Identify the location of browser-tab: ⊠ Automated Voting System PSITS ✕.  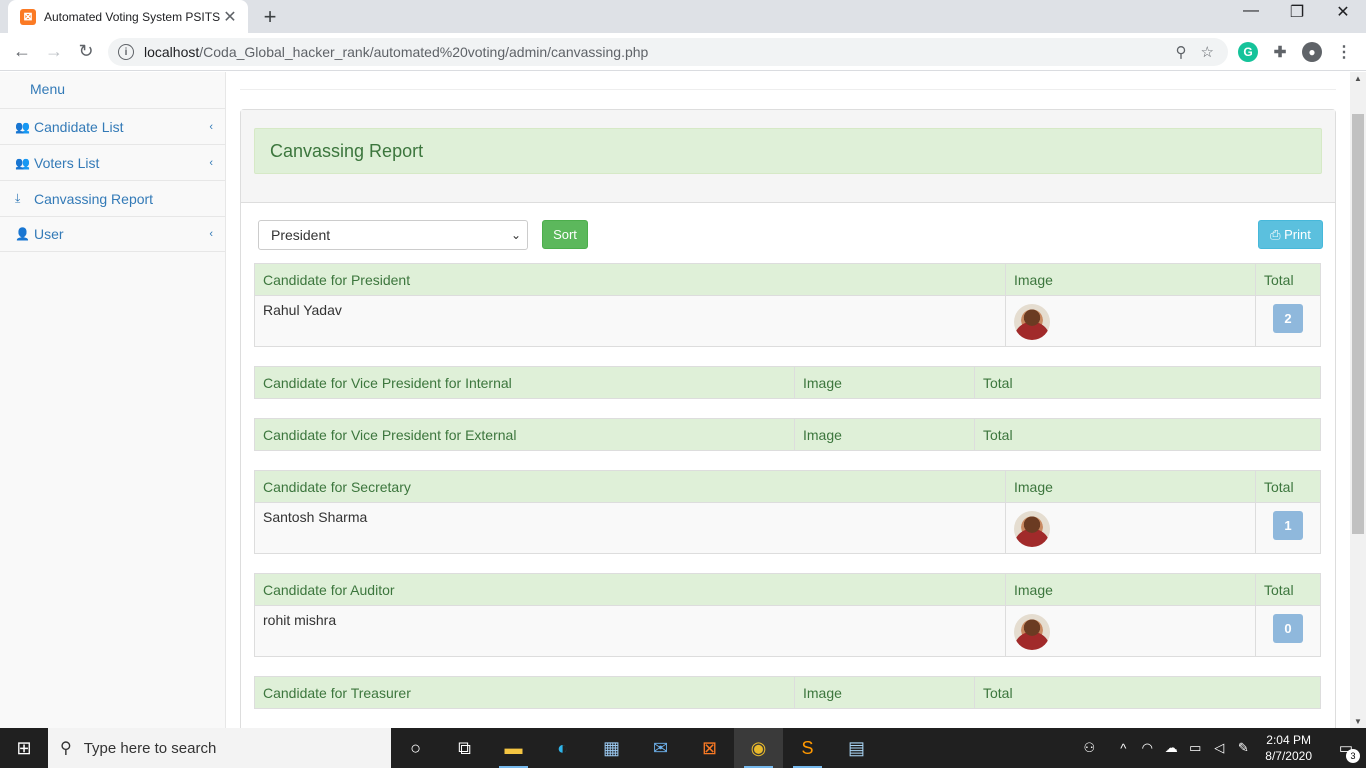
(128, 16).